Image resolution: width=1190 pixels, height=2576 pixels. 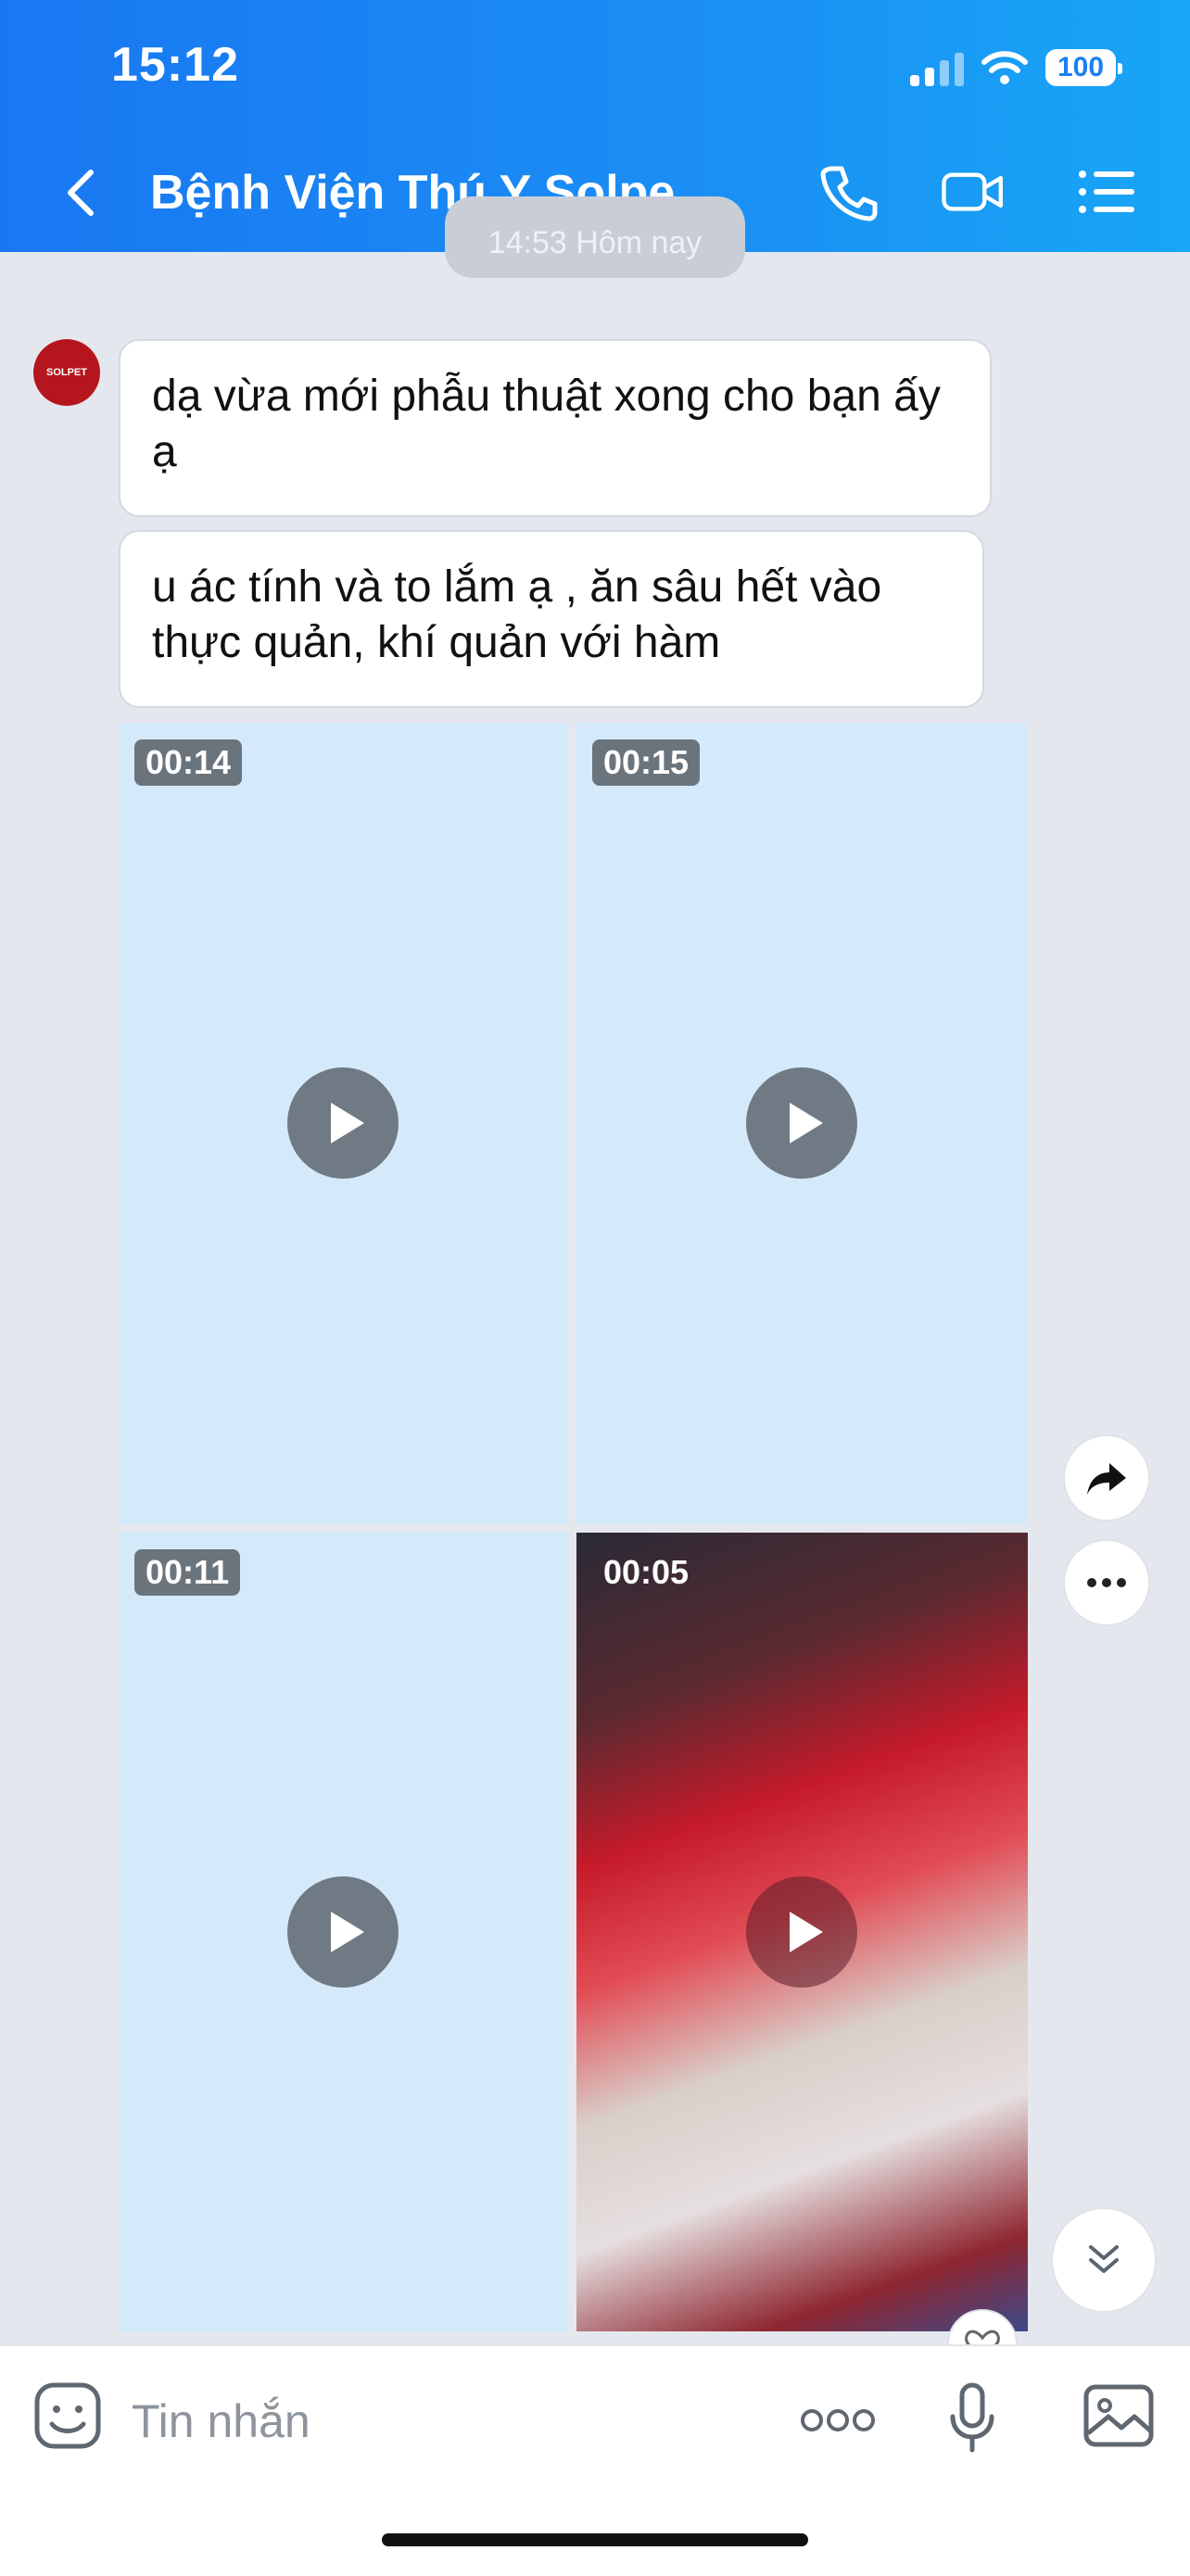 I want to click on battery-icon: 100, so click(x=1083, y=68).